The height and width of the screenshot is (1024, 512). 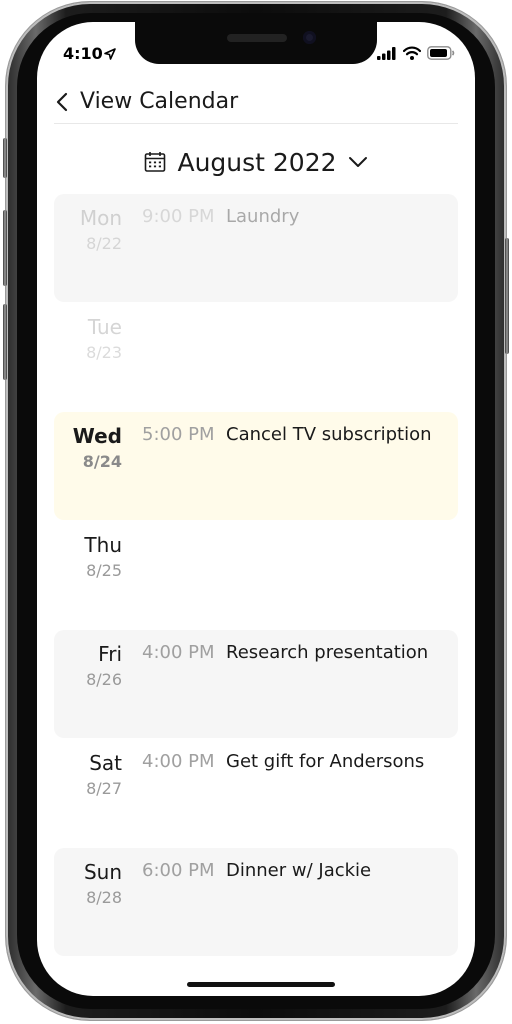 I want to click on day-date: 8/23, so click(x=104, y=352).